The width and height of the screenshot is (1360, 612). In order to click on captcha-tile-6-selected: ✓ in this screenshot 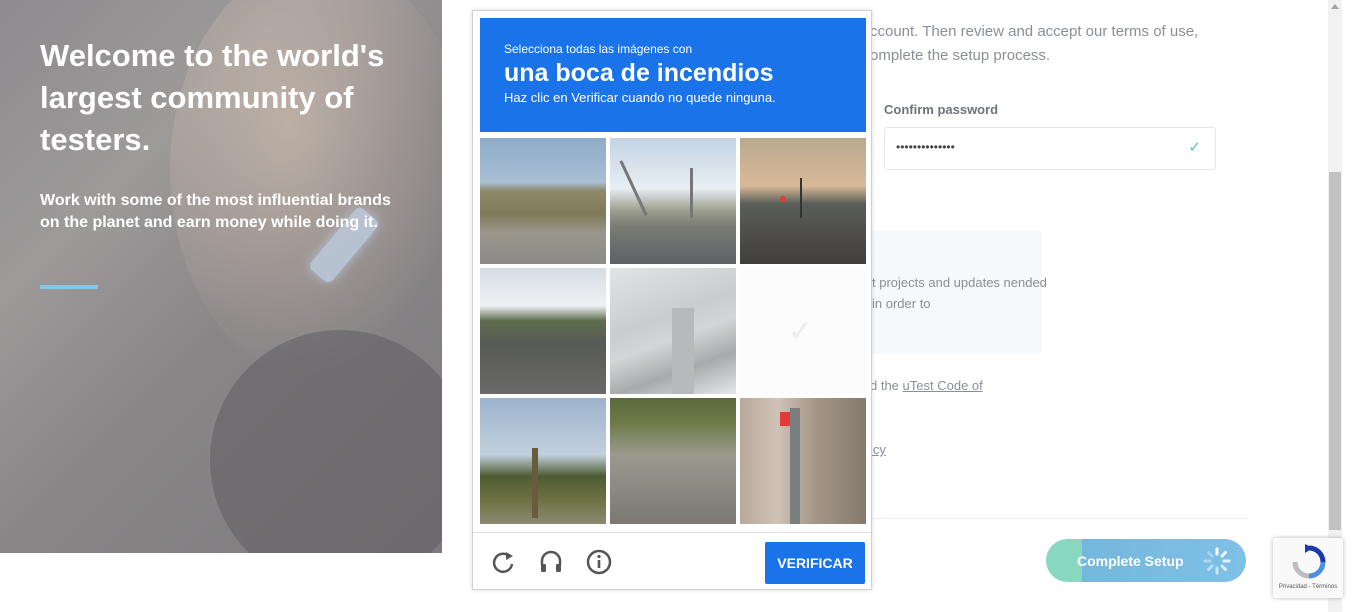, I will do `click(803, 331)`.